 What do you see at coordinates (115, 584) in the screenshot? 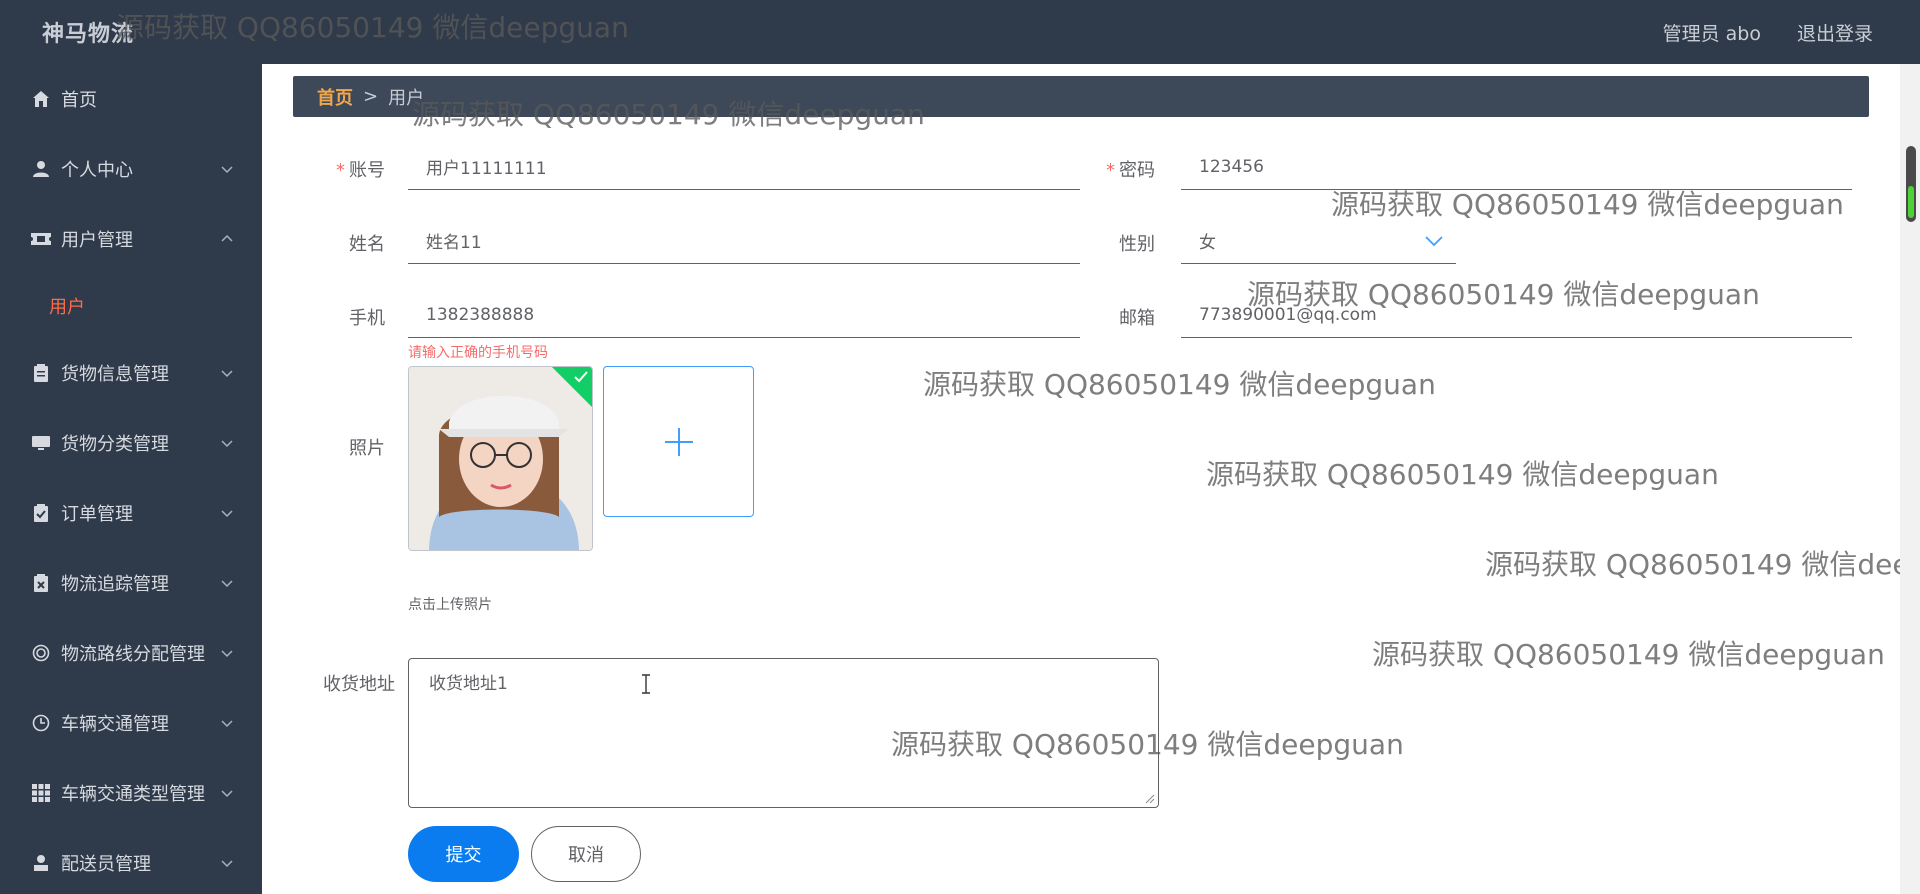
I see `sidebar-item-label: 物流追踪管理` at bounding box center [115, 584].